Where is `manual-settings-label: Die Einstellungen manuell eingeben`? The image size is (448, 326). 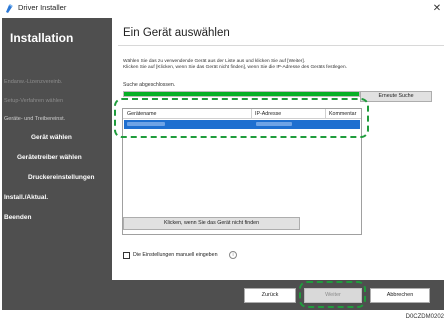 manual-settings-label: Die Einstellungen manuell eingeben is located at coordinates (175, 255).